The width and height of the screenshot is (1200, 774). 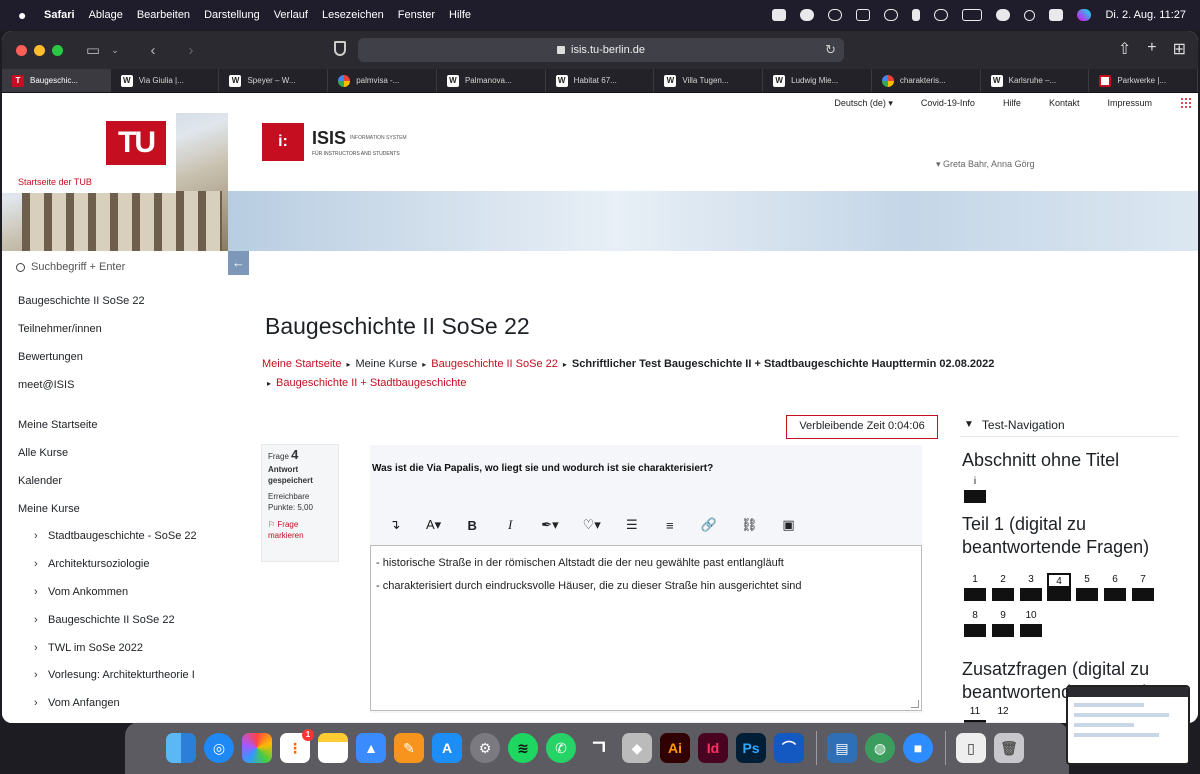 I want to click on menu-fenster: Fenster, so click(x=416, y=15).